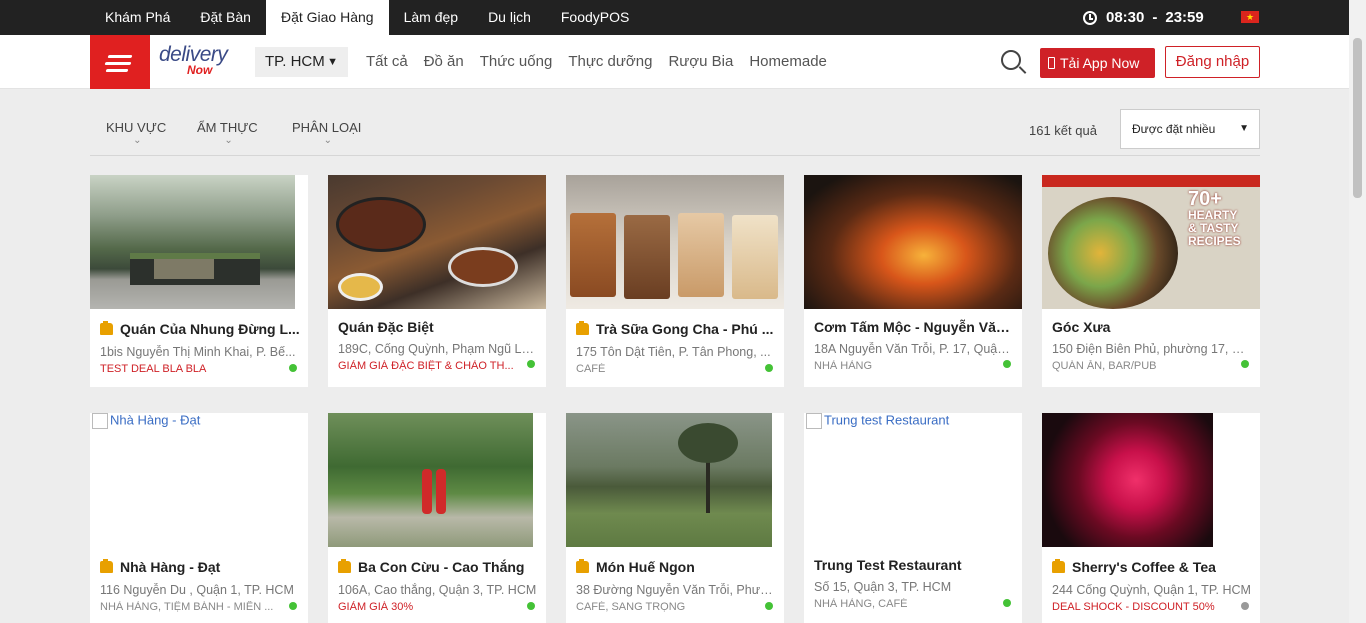 The width and height of the screenshot is (1366, 623). I want to click on vietnam-flag-icon: ★, so click(1250, 17).